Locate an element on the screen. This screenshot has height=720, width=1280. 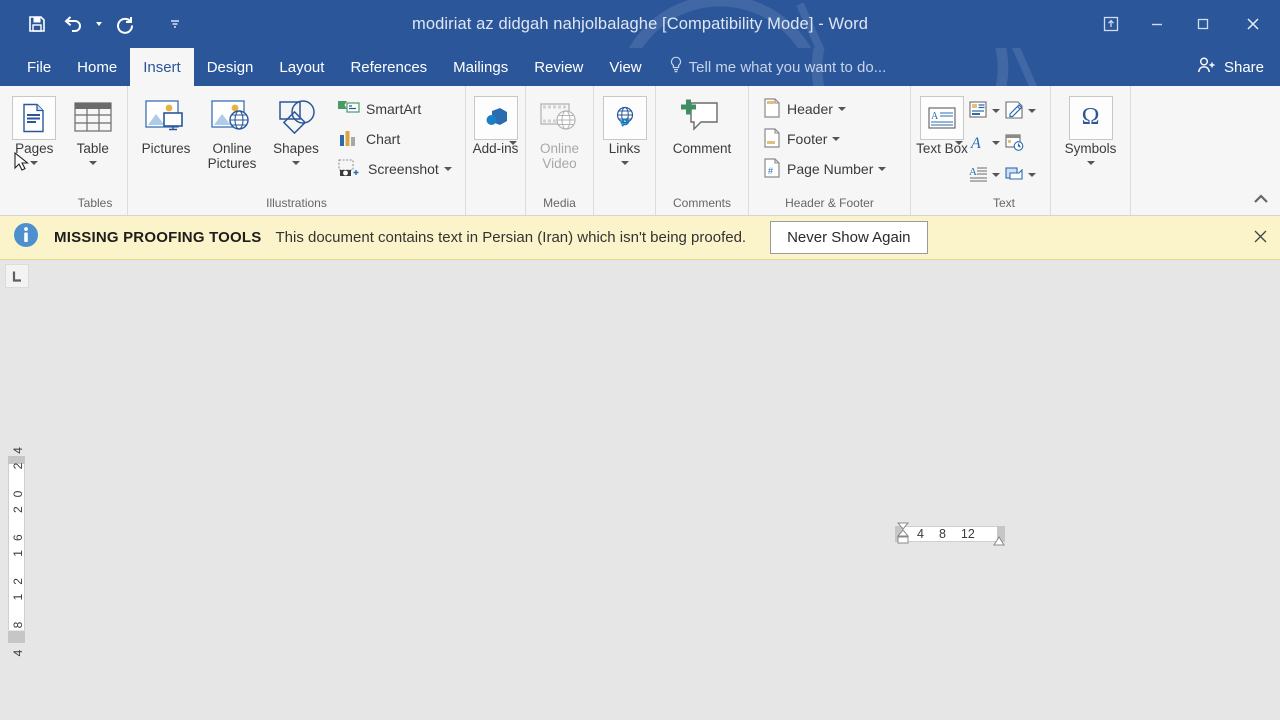
shapes-button: Shapes is located at coordinates (296, 129).